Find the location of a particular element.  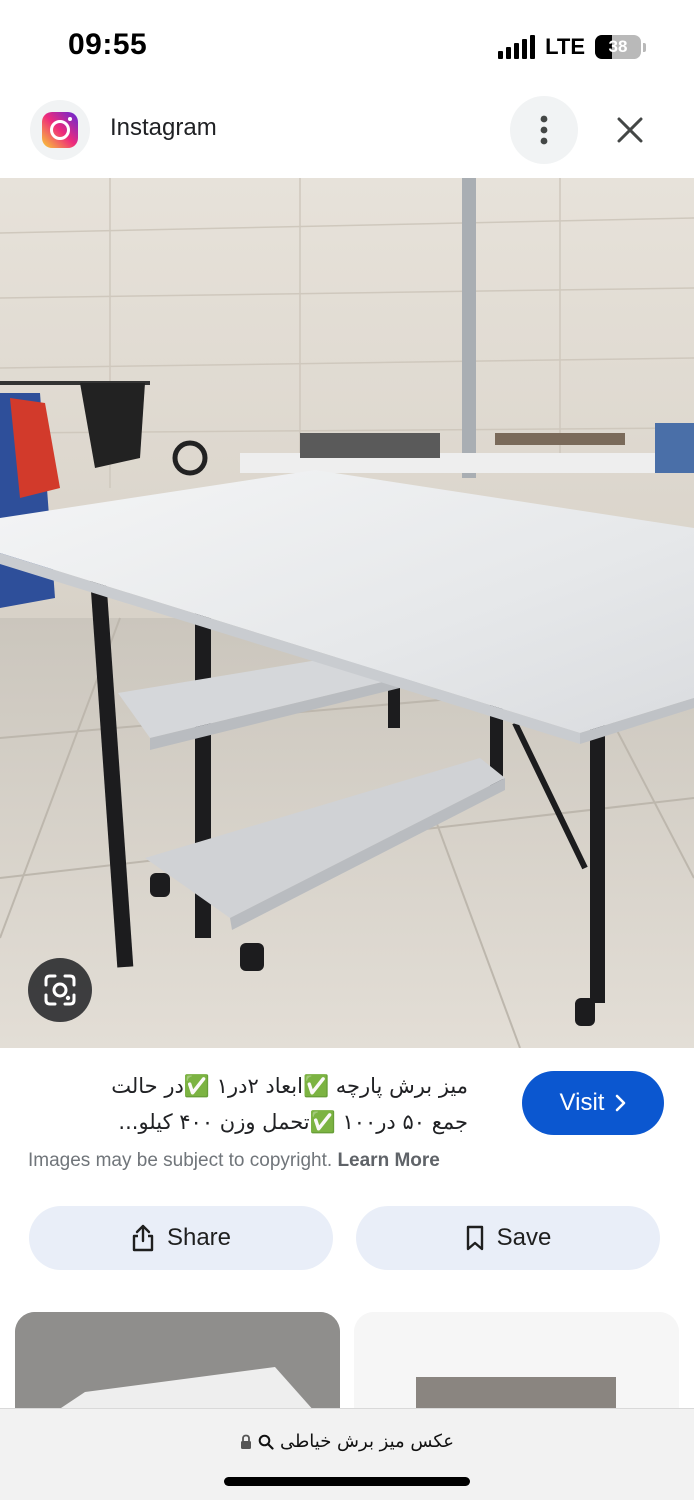

network-type: LTE is located at coordinates (565, 46).